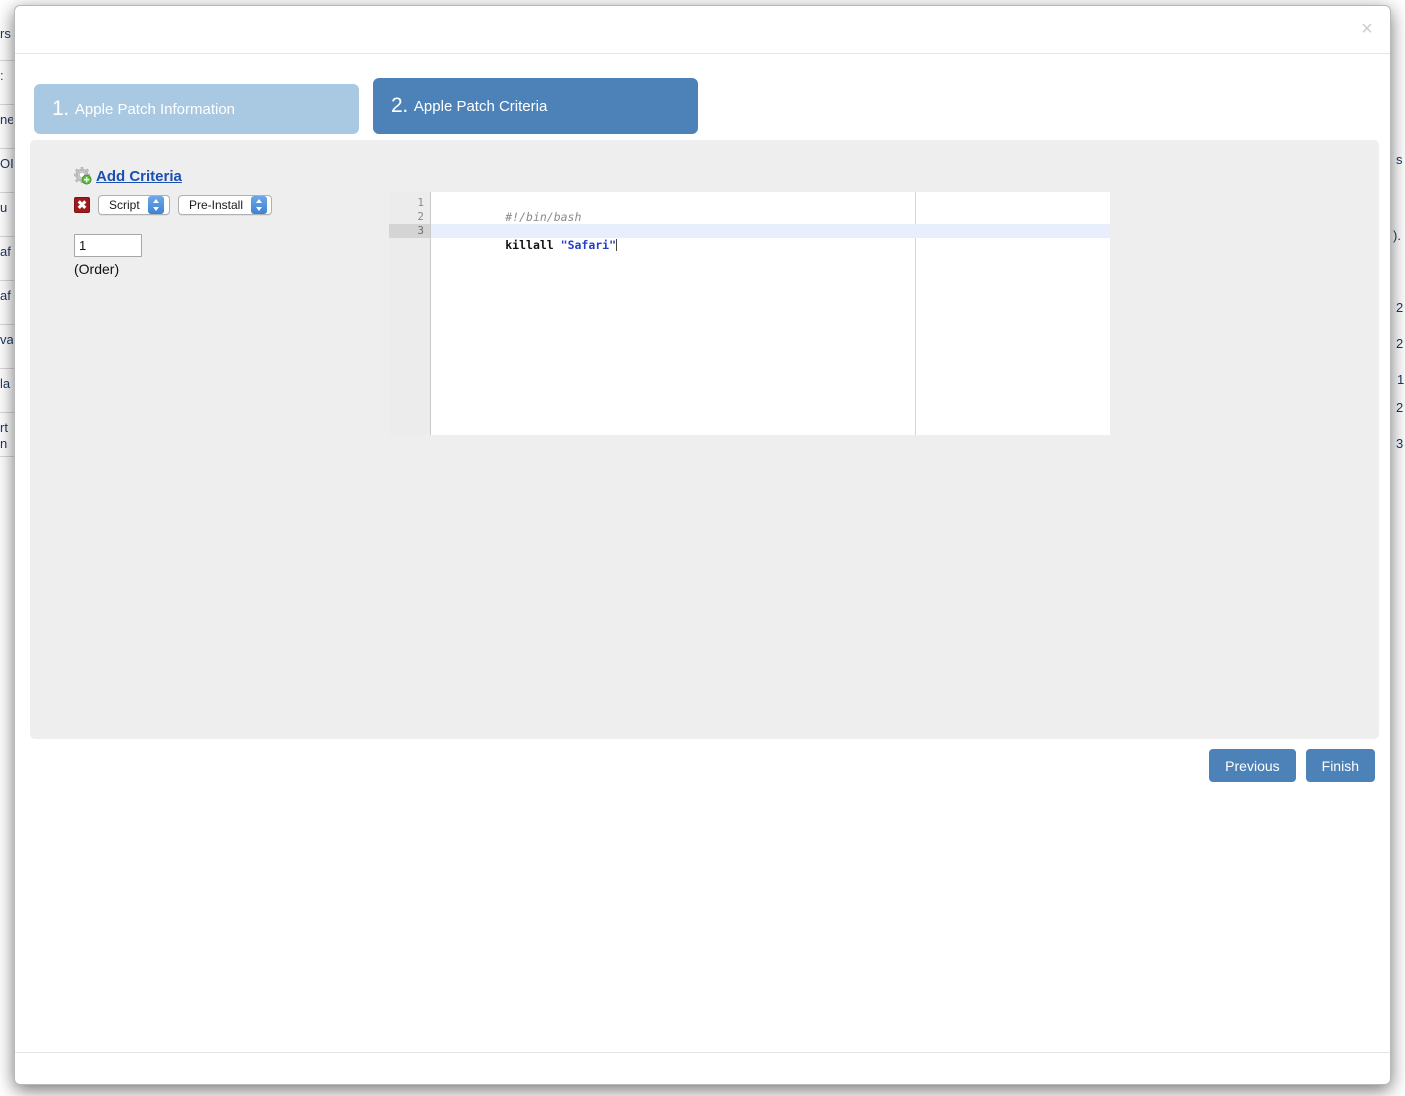  Describe the element at coordinates (702, 30) in the screenshot. I see `modal-header: ×` at that location.